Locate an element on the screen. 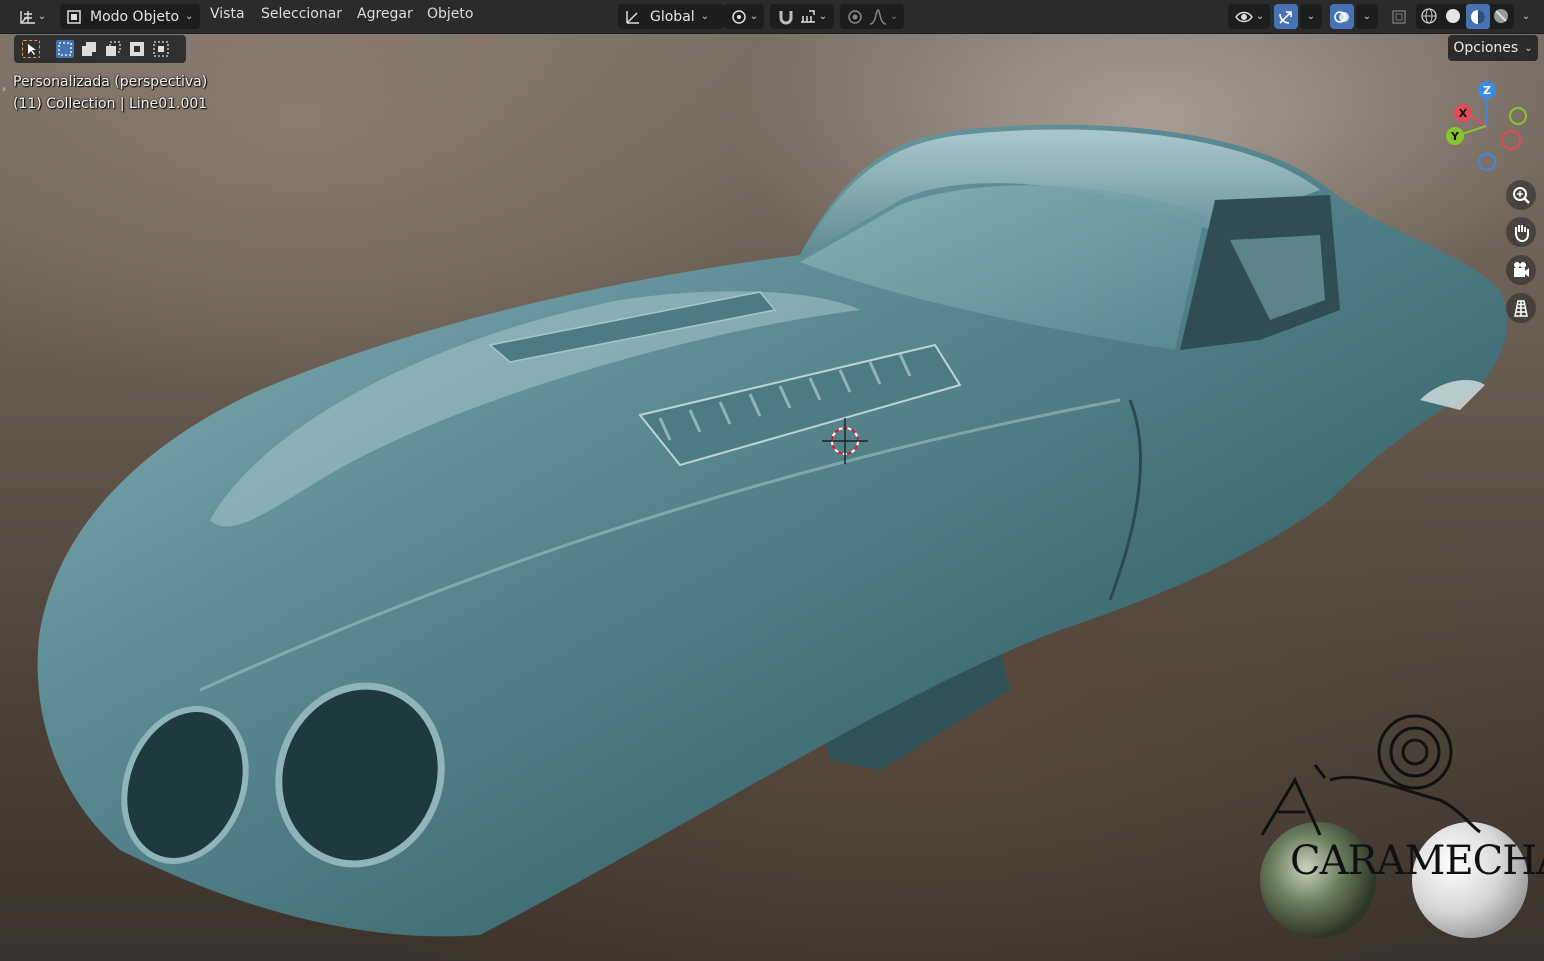 This screenshot has width=1544, height=961. overlays-toggle-button is located at coordinates (1342, 16).